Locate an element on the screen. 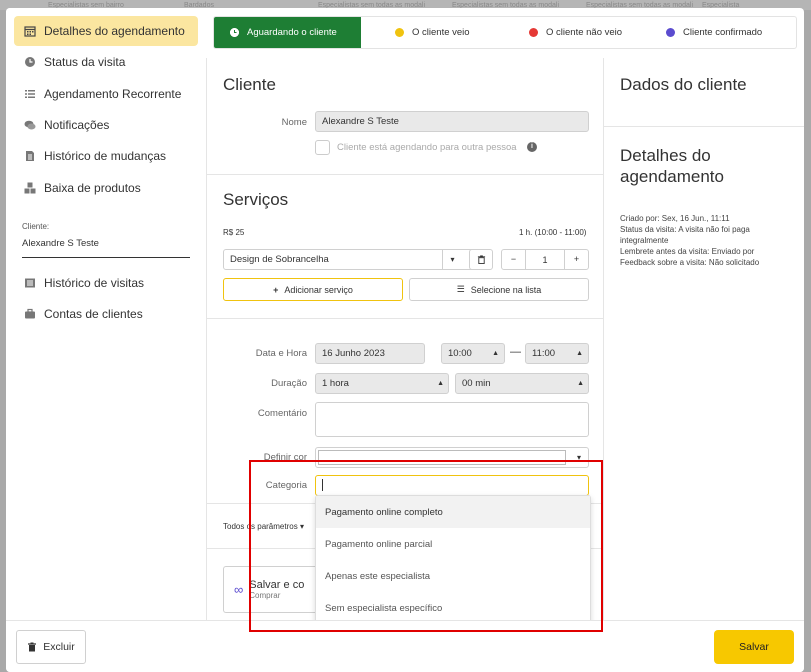 The width and height of the screenshot is (811, 672). name-label: Nome is located at coordinates (294, 122).